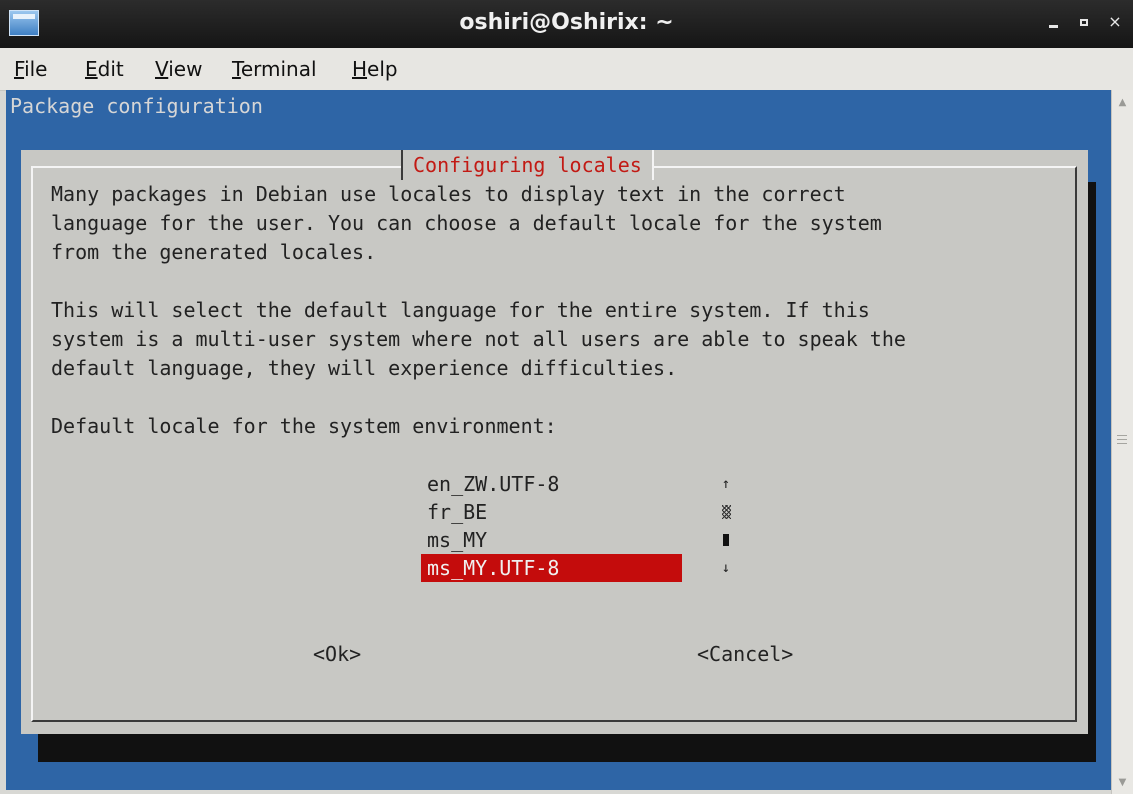 The height and width of the screenshot is (794, 1133). I want to click on locale-option: ms_MY, so click(556, 540).